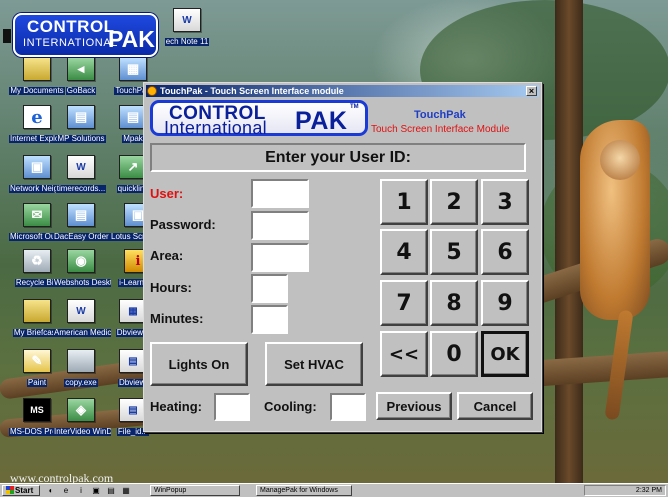 The image size is (668, 497). Describe the element at coordinates (304, 490) in the screenshot. I see `task-managepak: ManagePak for Windows` at that location.